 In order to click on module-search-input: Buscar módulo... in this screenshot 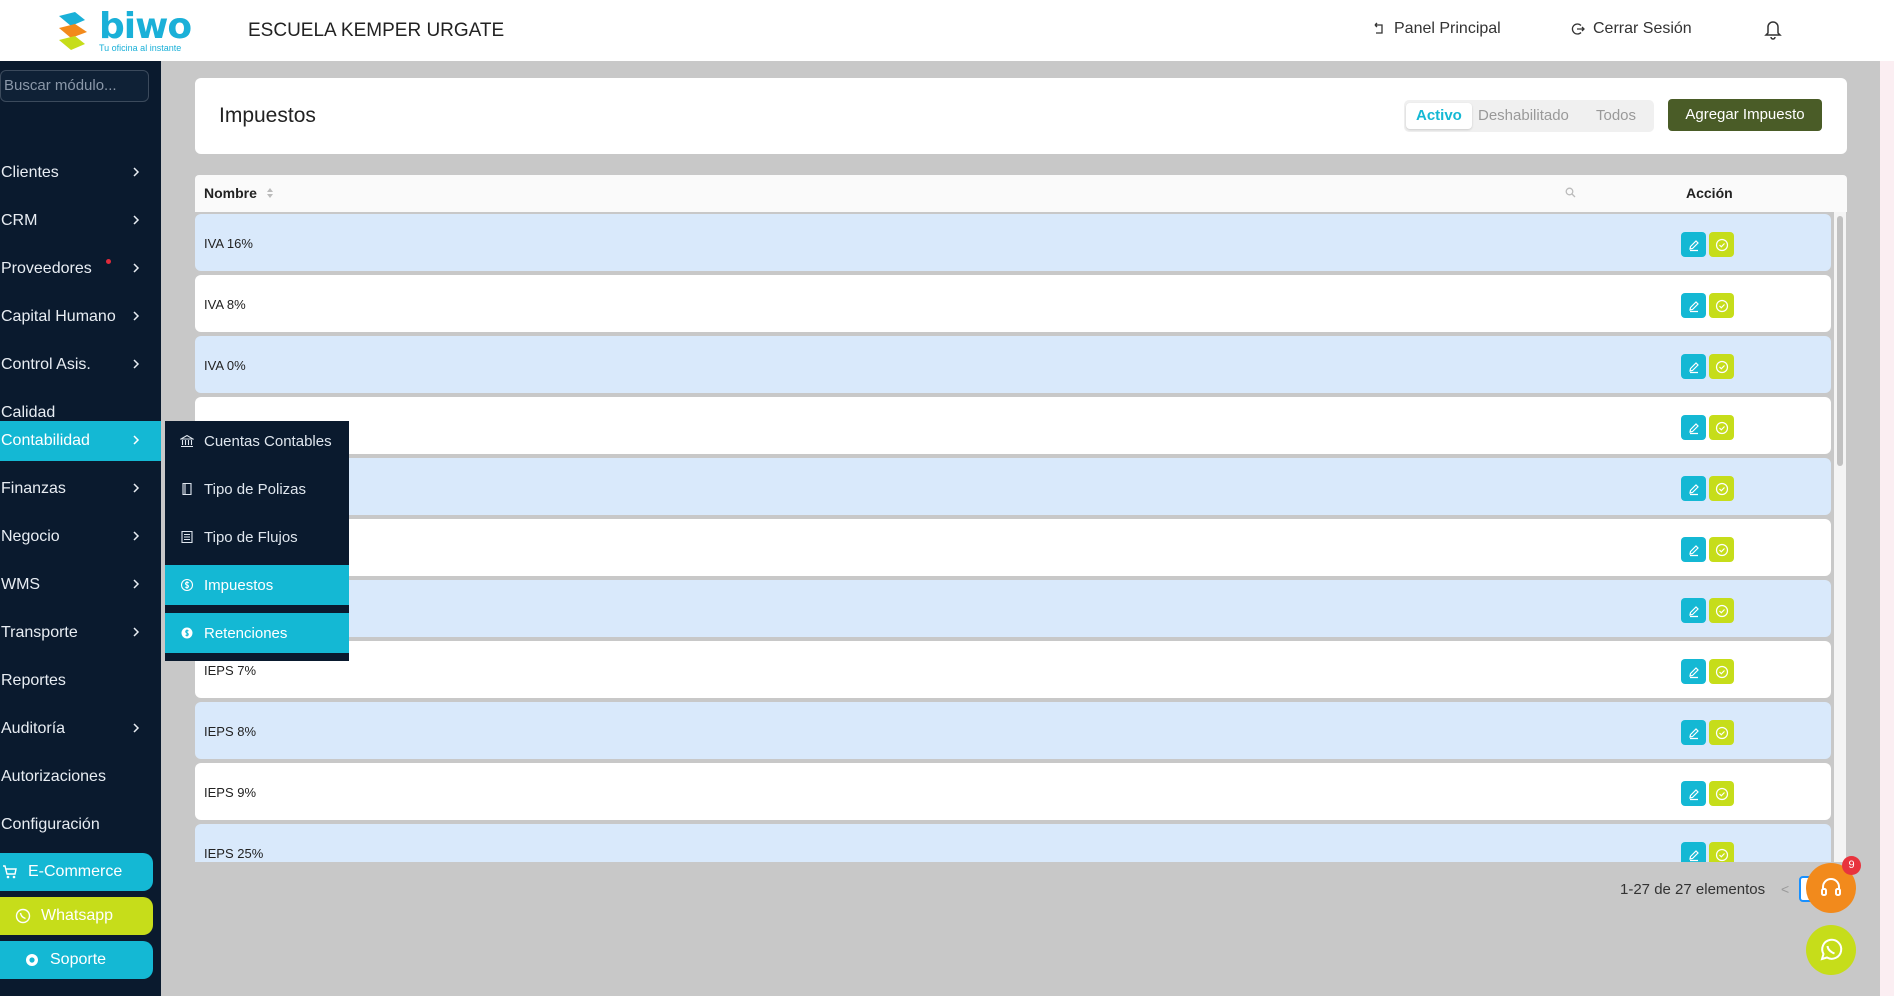, I will do `click(74, 86)`.